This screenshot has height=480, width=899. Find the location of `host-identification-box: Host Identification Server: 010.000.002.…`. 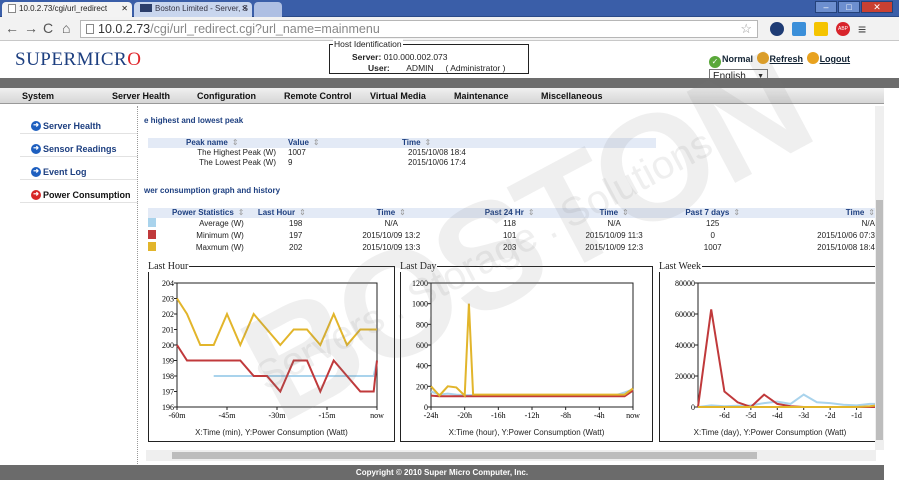

host-identification-box: Host Identification Server: 010.000.002.… is located at coordinates (429, 56).